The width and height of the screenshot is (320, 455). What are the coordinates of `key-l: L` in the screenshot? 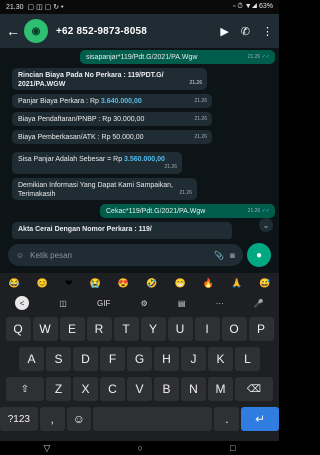 It's located at (247, 359).